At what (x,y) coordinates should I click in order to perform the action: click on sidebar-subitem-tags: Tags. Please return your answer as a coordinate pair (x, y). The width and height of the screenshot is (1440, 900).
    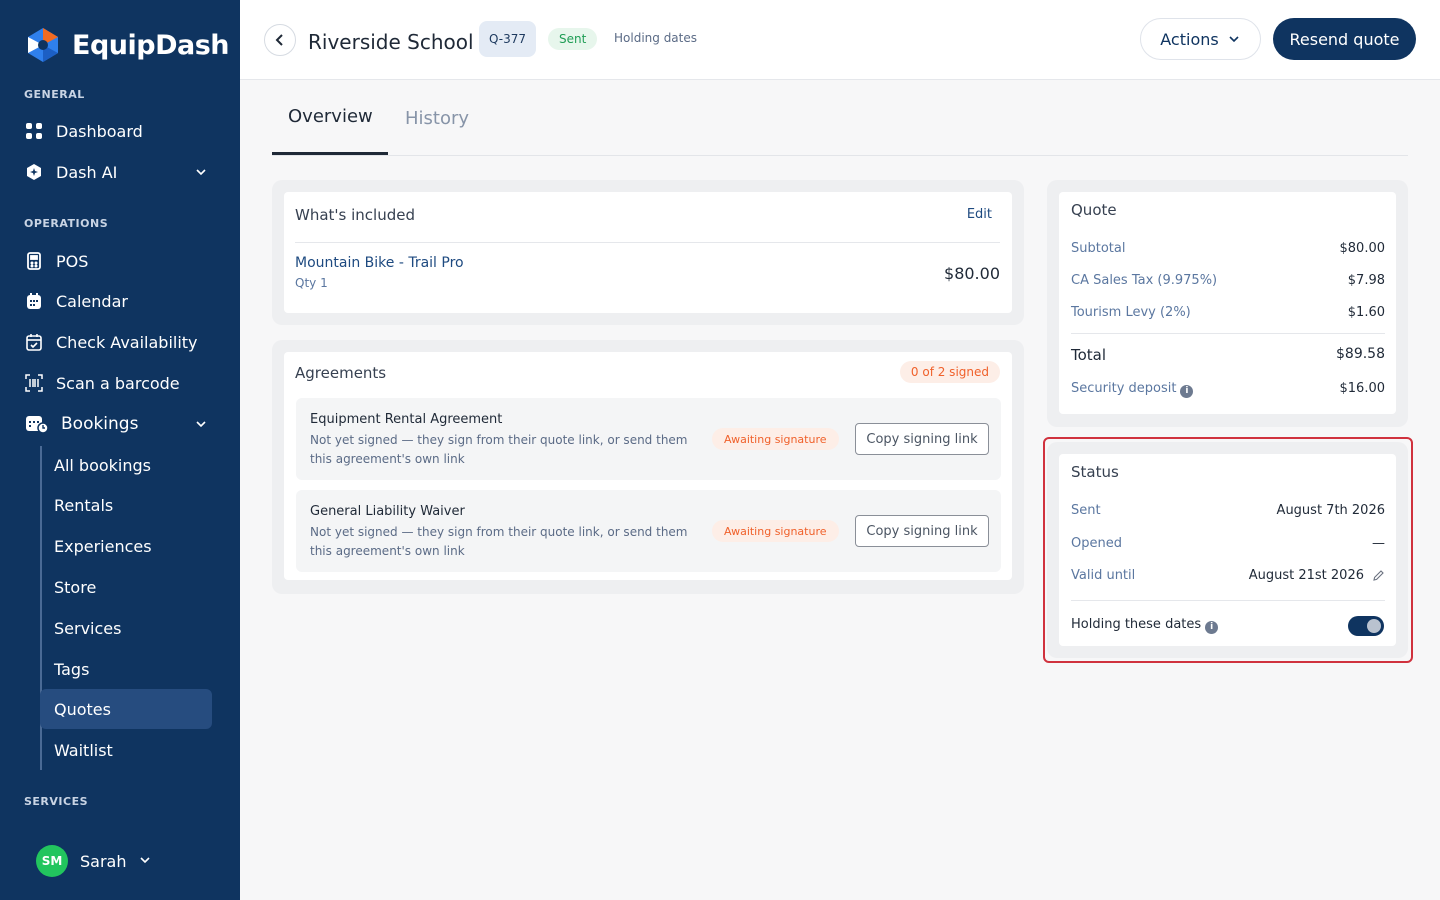
    Looking at the image, I should click on (126, 669).